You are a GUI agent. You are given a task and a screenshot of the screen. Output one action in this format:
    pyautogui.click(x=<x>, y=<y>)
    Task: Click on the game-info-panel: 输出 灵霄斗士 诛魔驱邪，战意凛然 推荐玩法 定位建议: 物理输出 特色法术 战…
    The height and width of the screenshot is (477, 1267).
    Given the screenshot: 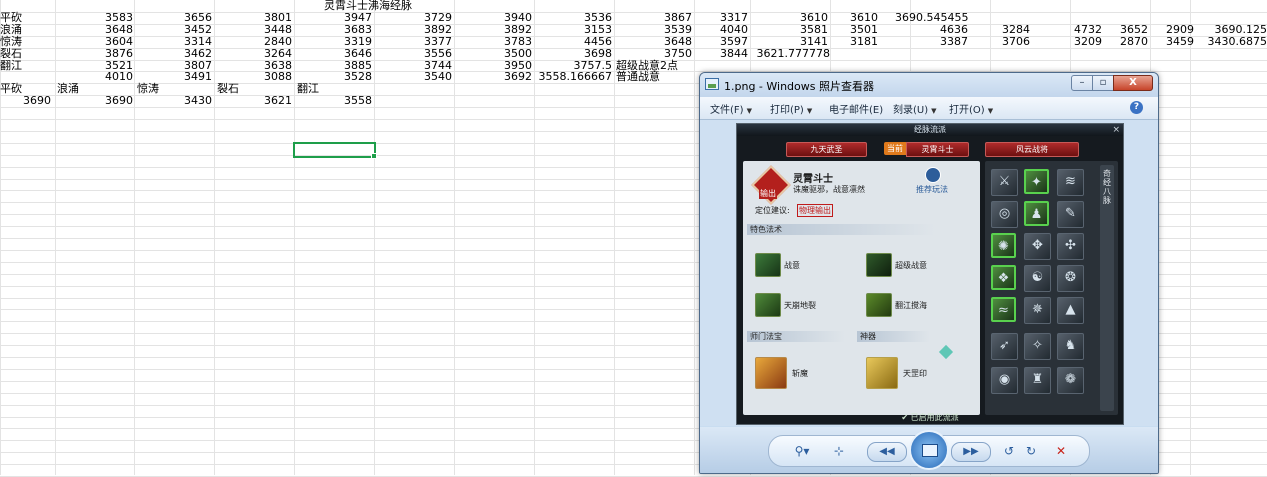 What is the action you would take?
    pyautogui.click(x=861, y=288)
    